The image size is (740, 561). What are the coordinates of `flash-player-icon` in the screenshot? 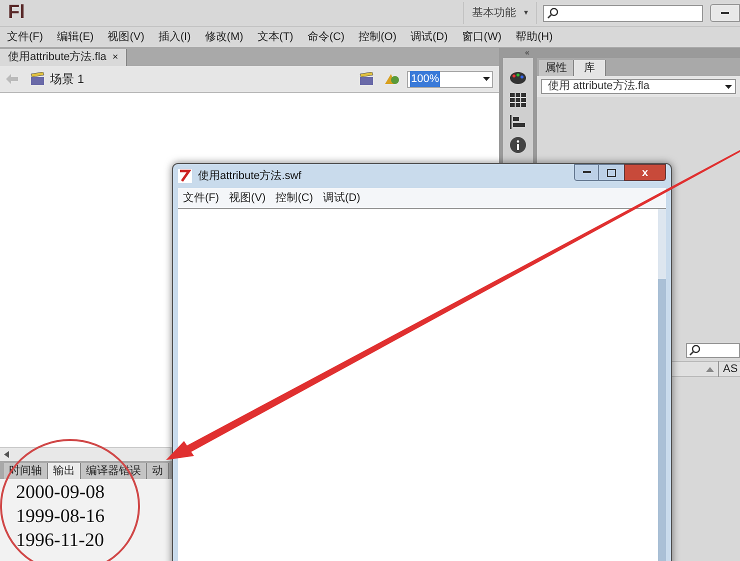 It's located at (185, 176).